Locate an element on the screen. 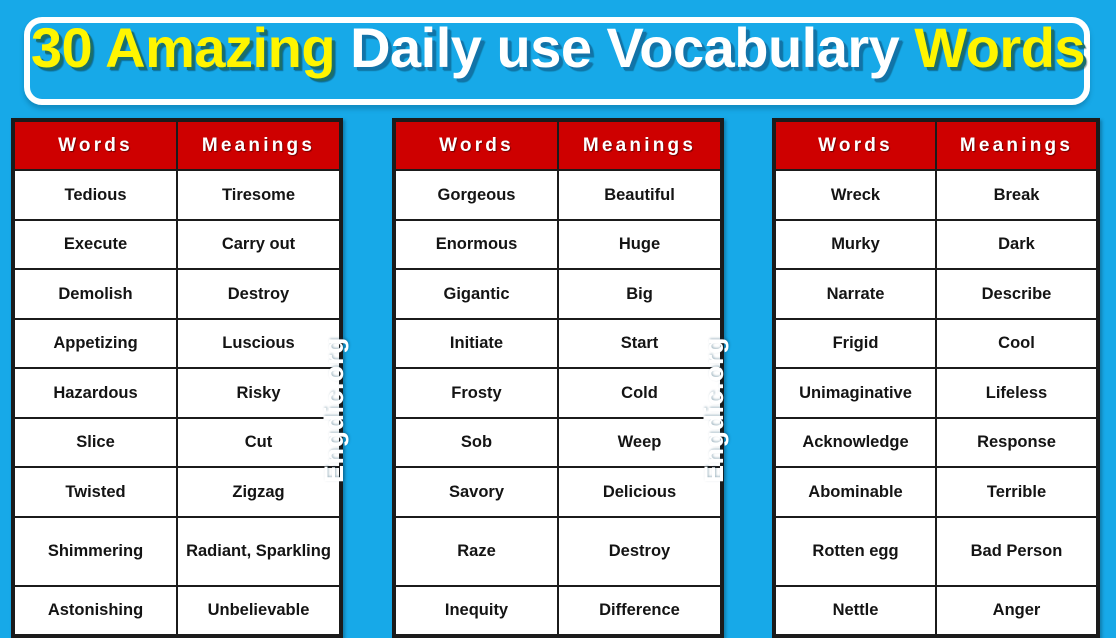  table-row: Murky Dark is located at coordinates (936, 244).